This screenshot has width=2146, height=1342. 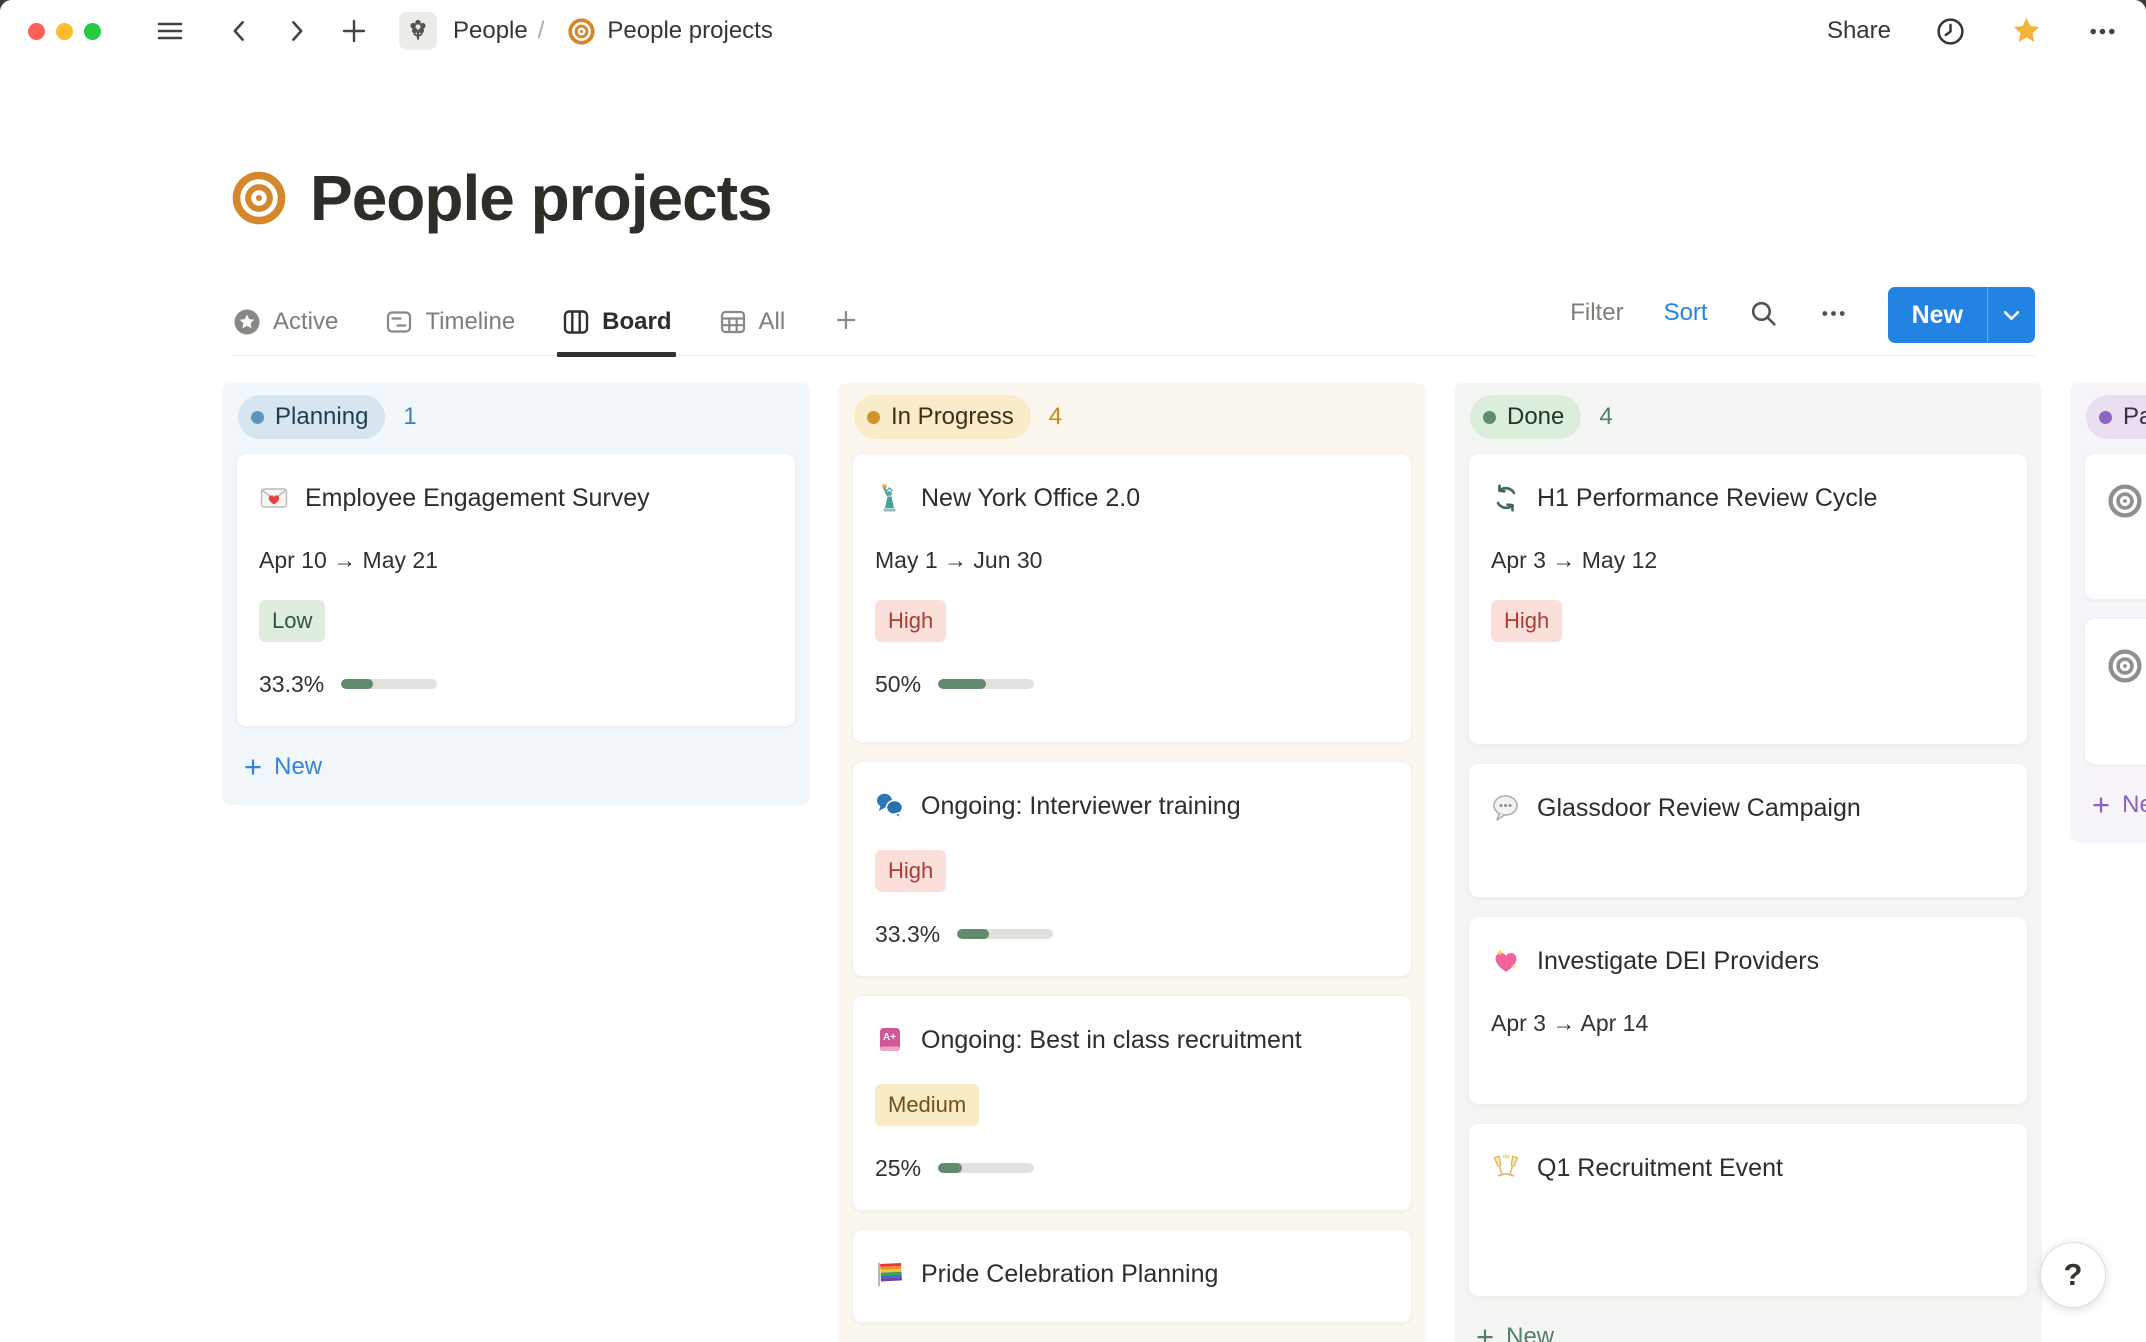 What do you see at coordinates (516, 417) in the screenshot?
I see `column-header: Planning 1` at bounding box center [516, 417].